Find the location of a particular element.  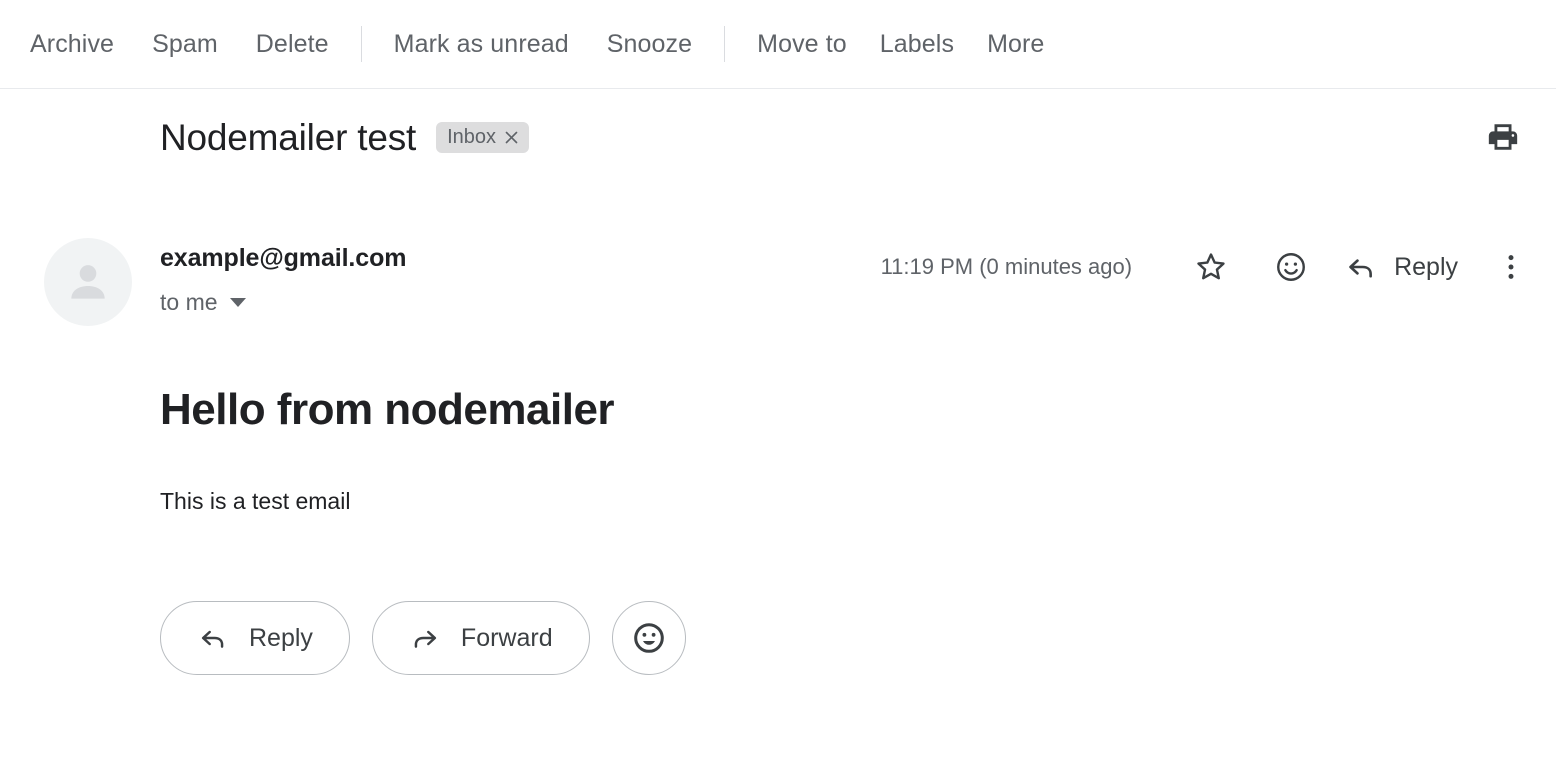

more-vert-icon is located at coordinates (1511, 267).